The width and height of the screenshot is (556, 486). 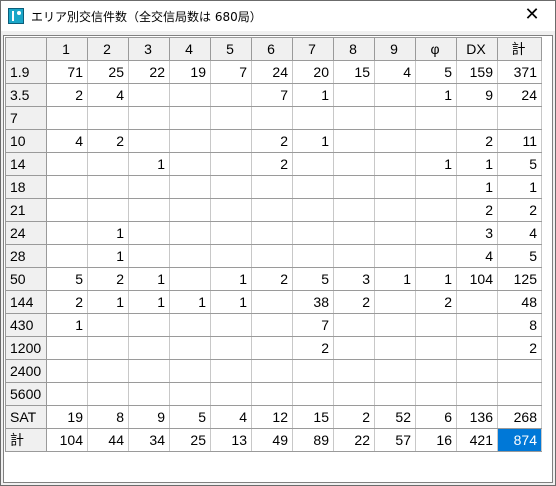 I want to click on grid-cell: 22, so click(x=149, y=72).